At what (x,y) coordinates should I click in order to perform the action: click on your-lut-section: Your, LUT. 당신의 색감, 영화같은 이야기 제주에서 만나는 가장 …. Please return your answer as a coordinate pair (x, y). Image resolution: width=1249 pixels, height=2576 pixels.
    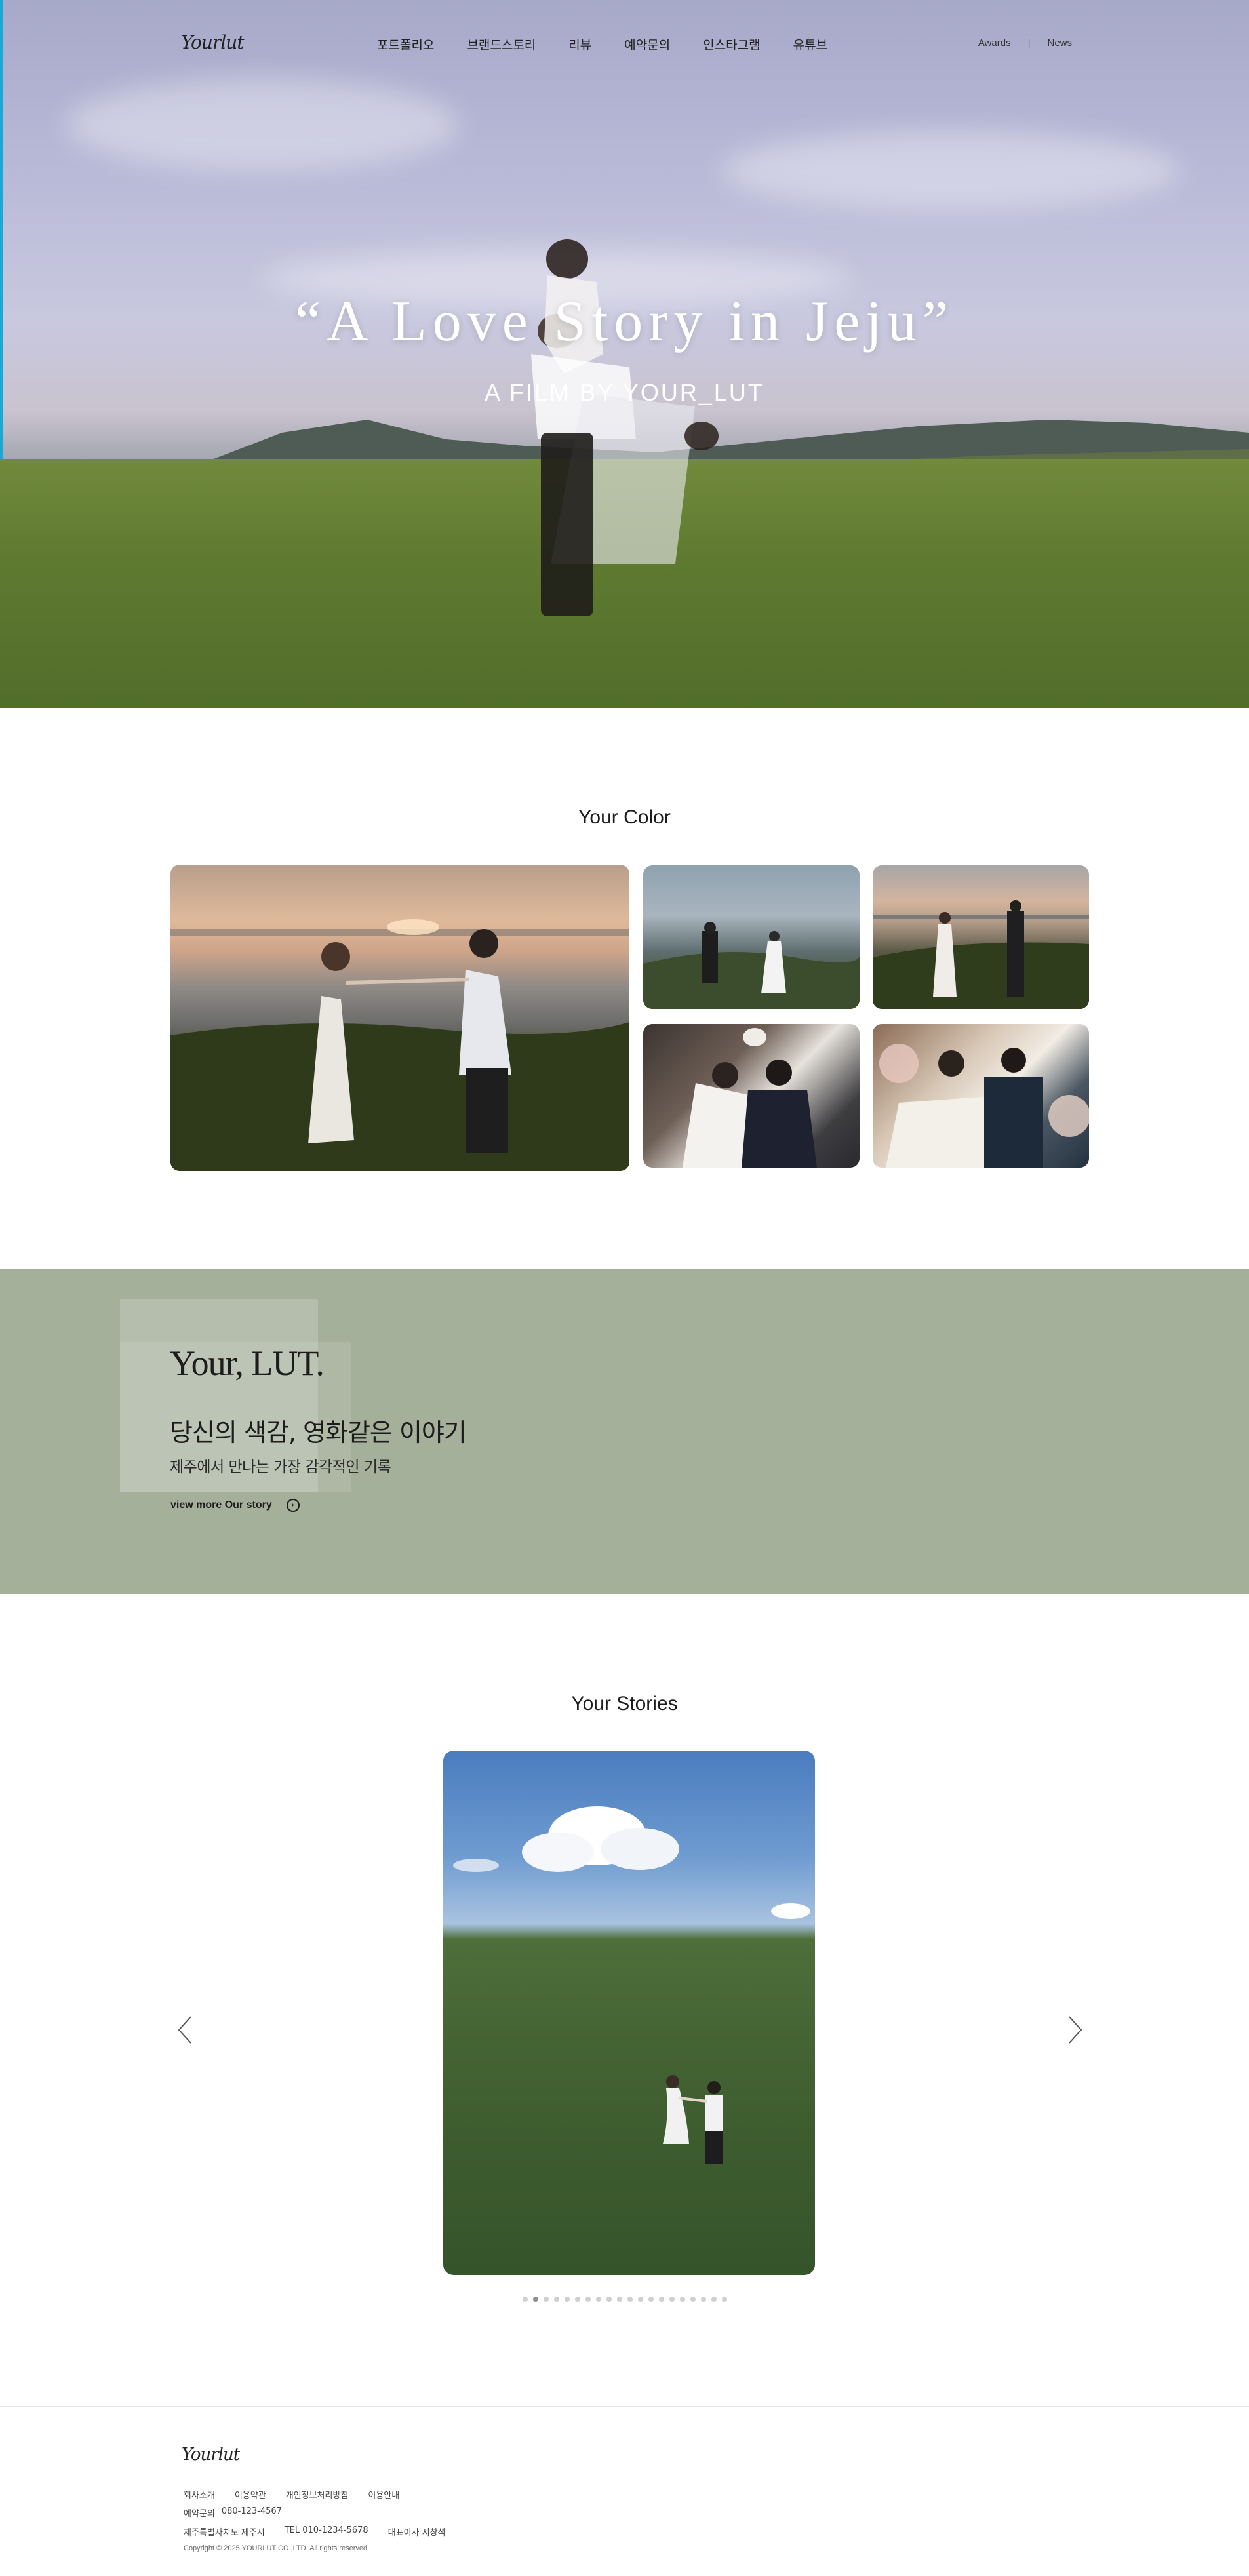
    Looking at the image, I should click on (624, 1431).